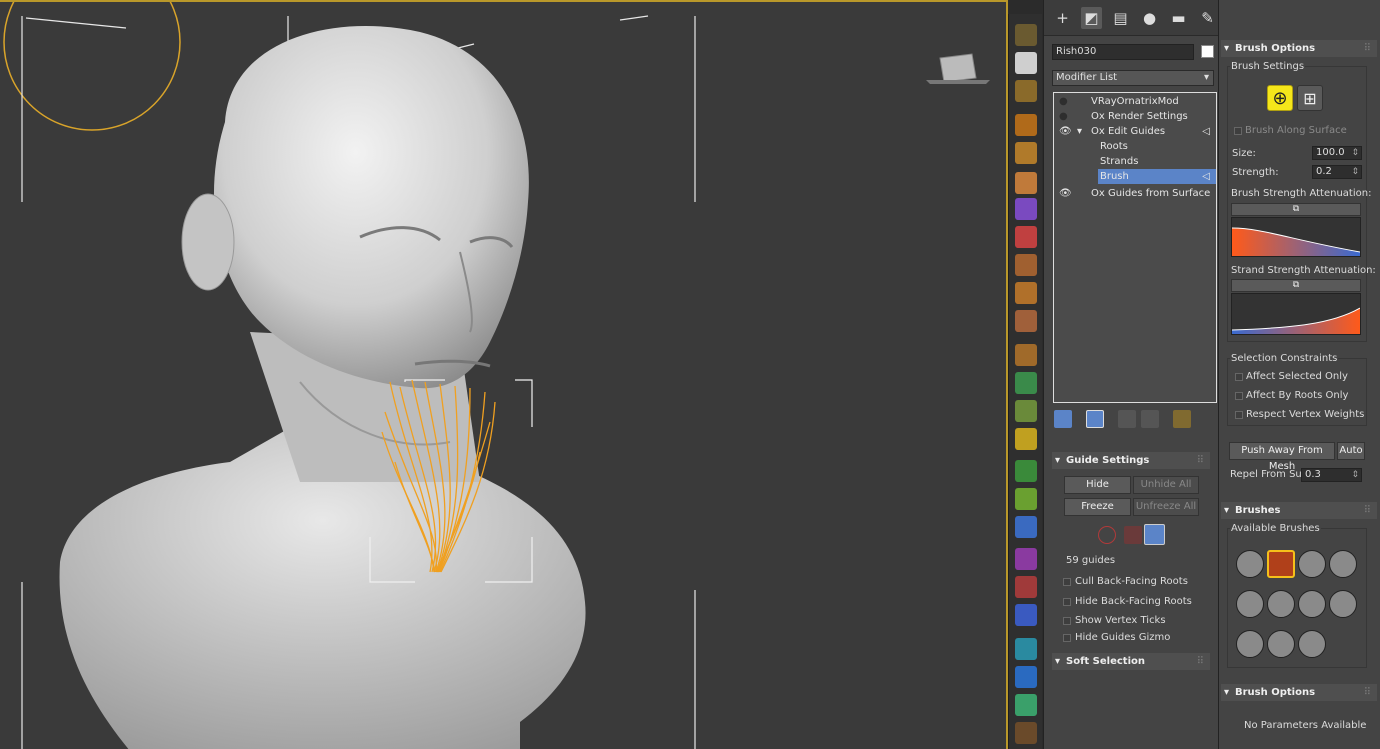 This screenshot has width=1380, height=749. I want to click on stack-item-brush: Brush ◁, so click(1157, 176).